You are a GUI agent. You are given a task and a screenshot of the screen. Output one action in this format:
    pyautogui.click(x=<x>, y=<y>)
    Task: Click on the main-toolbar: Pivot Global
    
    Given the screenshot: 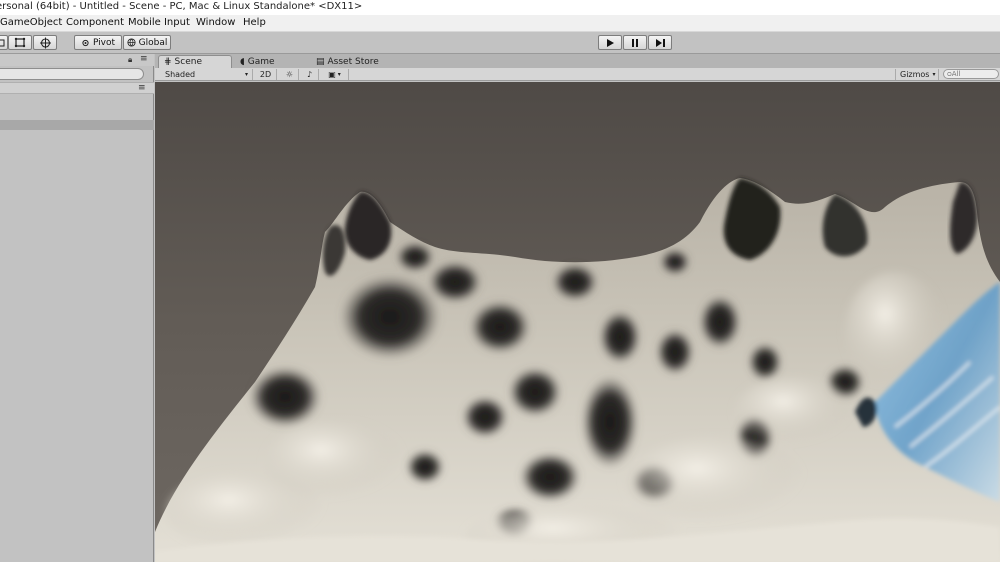 What is the action you would take?
    pyautogui.click(x=500, y=43)
    